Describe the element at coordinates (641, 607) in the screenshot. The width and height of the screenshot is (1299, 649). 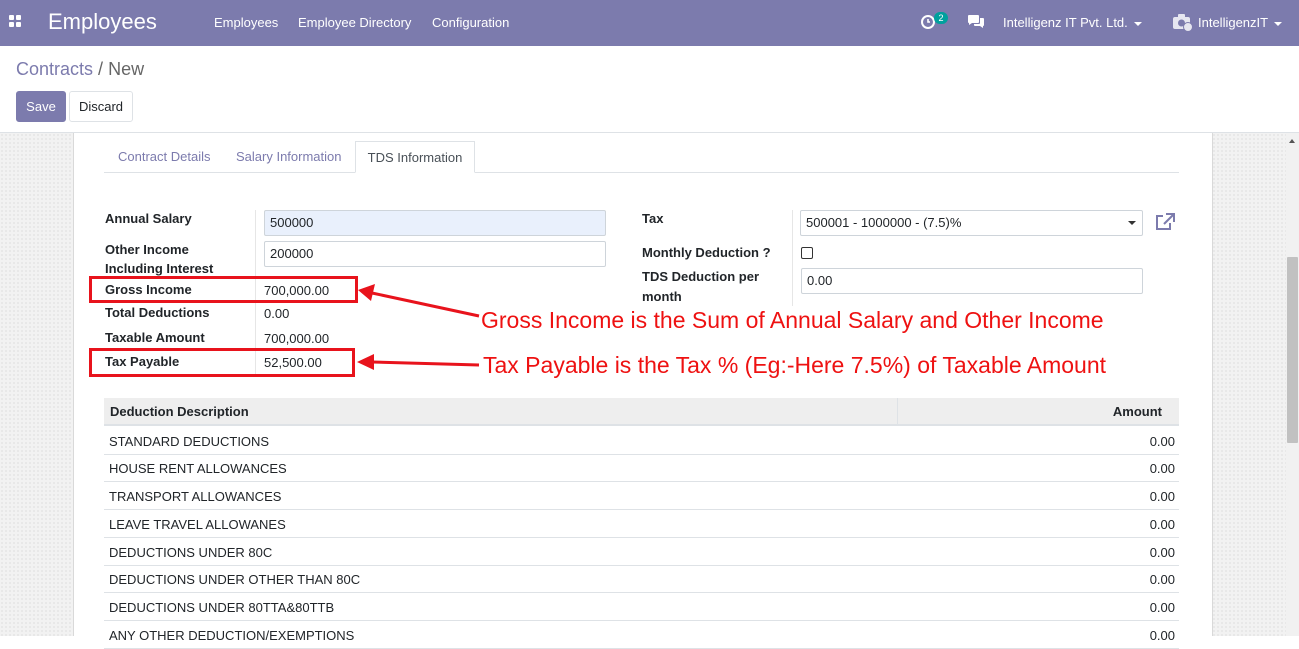
I see `table-row: DEDUCTIONS UNDER 80TTA&80TTB 0.00` at that location.